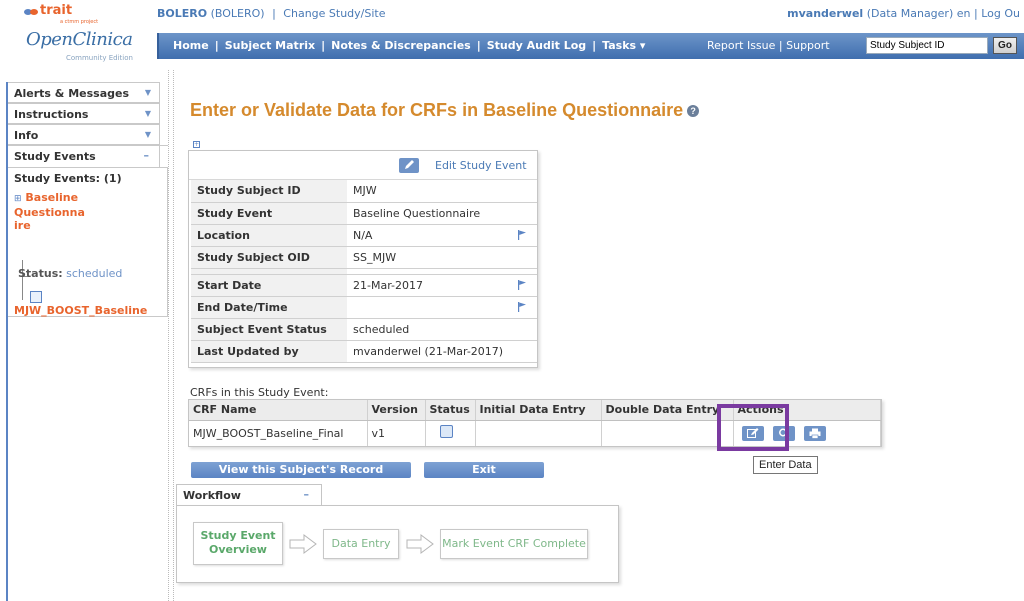 The width and height of the screenshot is (1024, 601). I want to click on user-role: (Data Manager), so click(910, 13).